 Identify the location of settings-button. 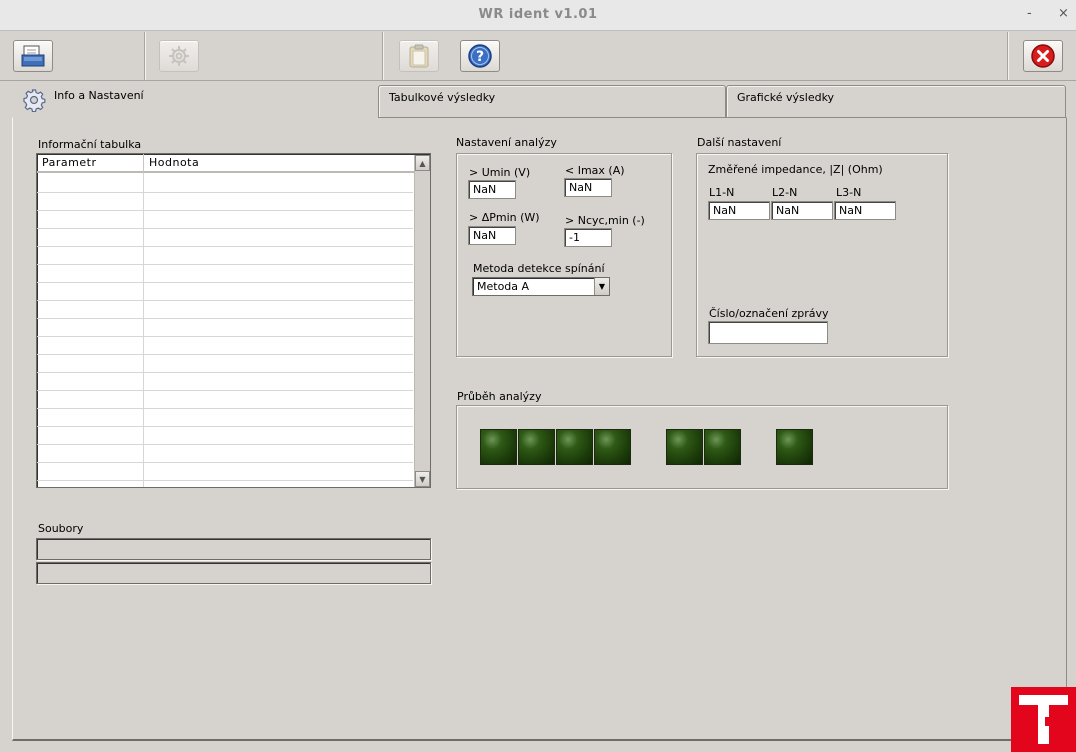
(179, 56).